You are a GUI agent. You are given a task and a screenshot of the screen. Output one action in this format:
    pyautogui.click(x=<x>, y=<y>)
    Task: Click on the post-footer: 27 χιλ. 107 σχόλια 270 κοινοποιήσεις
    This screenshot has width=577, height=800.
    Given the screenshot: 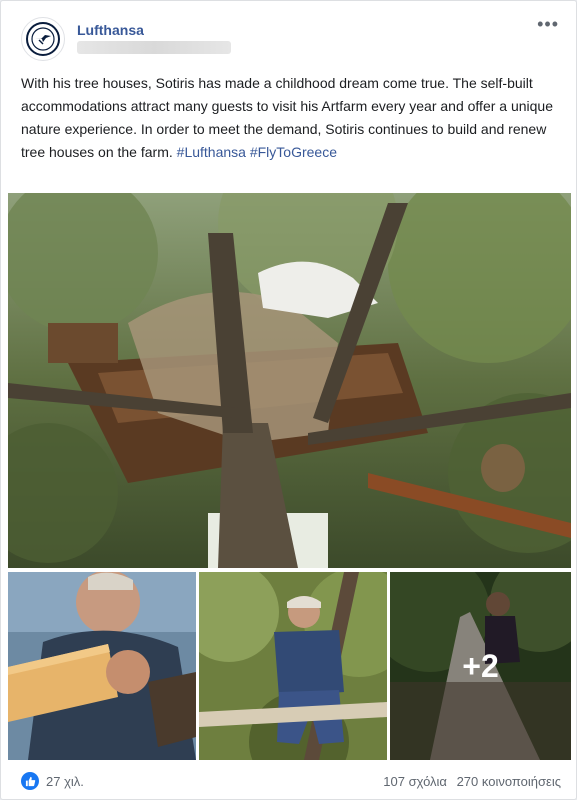 What is the action you would take?
    pyautogui.click(x=291, y=781)
    